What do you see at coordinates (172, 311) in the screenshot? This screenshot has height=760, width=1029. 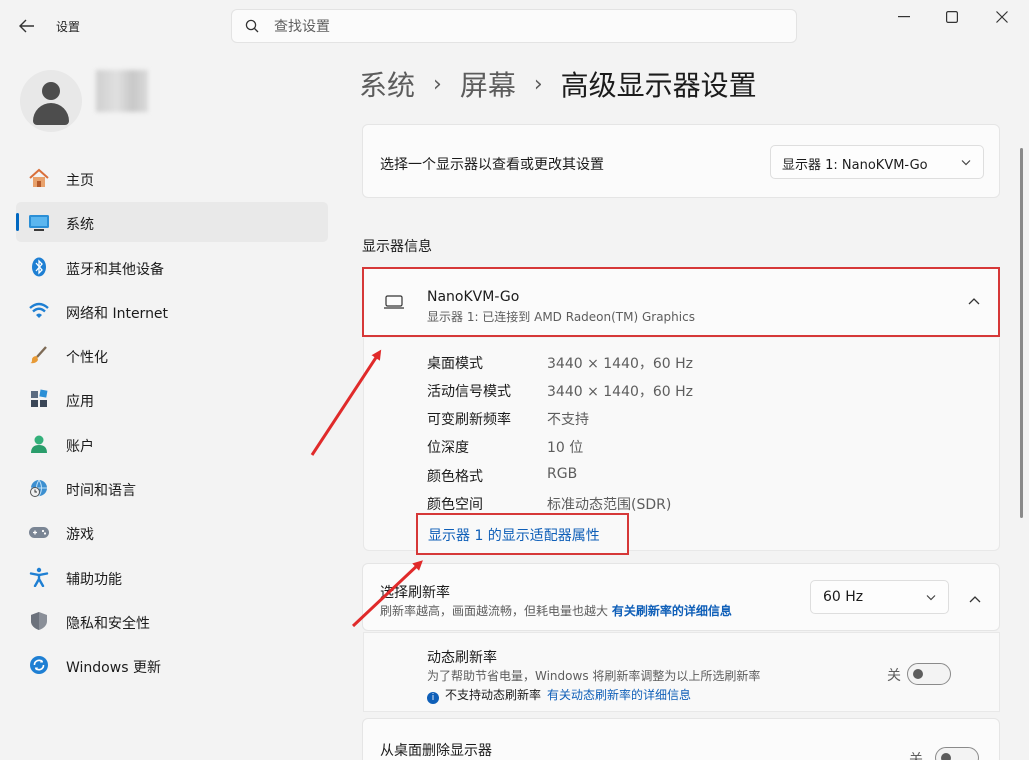 I see `sidebar-item-network: 网络和 Internet` at bounding box center [172, 311].